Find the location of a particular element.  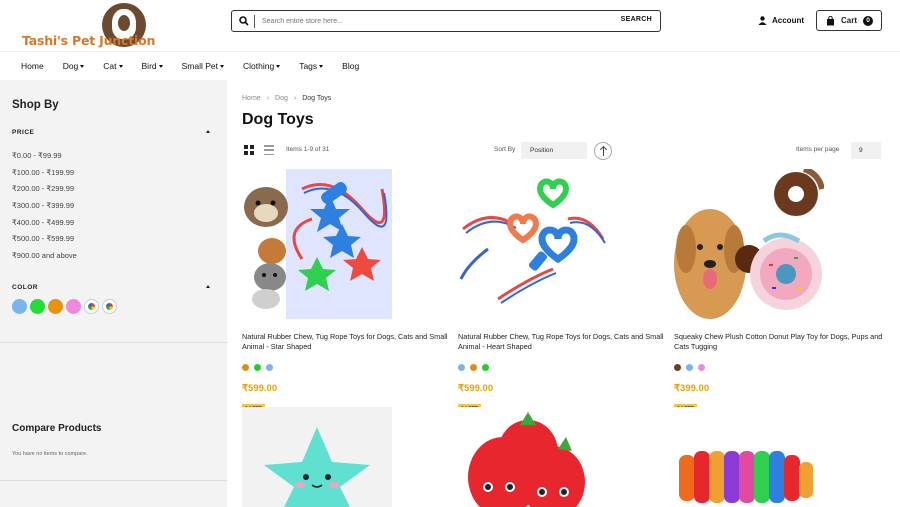

account-link: Account is located at coordinates (781, 20).